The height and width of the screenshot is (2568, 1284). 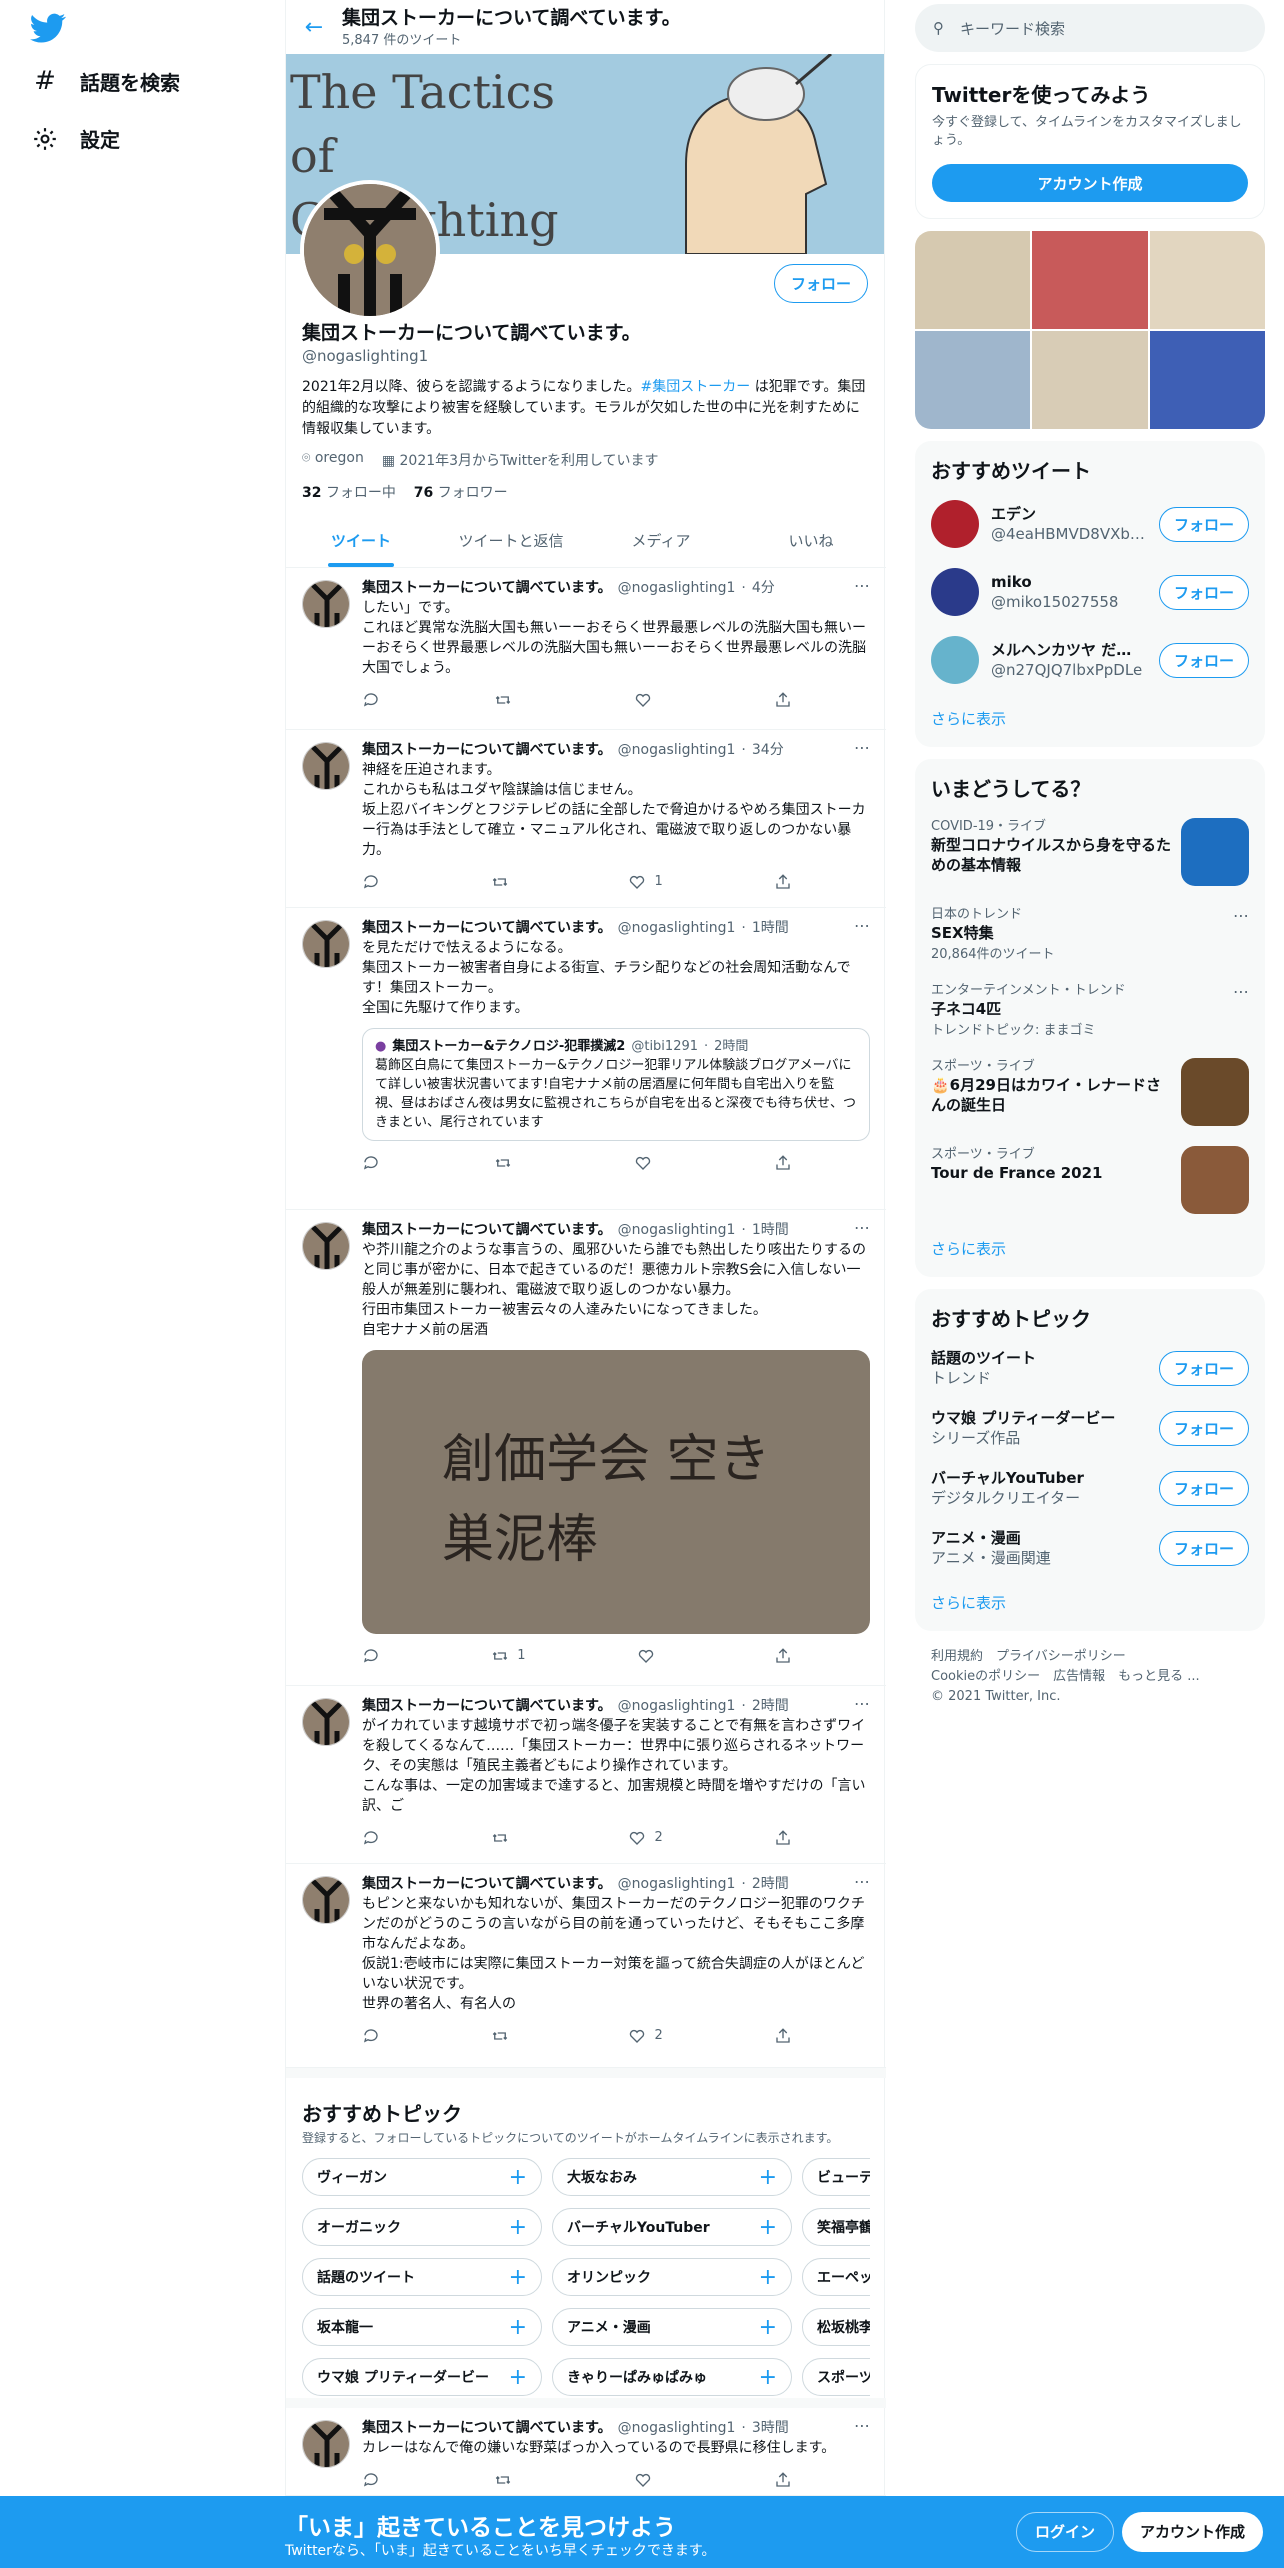 I want to click on topic-chip: エーペックスレ+, so click(x=836, y=2277).